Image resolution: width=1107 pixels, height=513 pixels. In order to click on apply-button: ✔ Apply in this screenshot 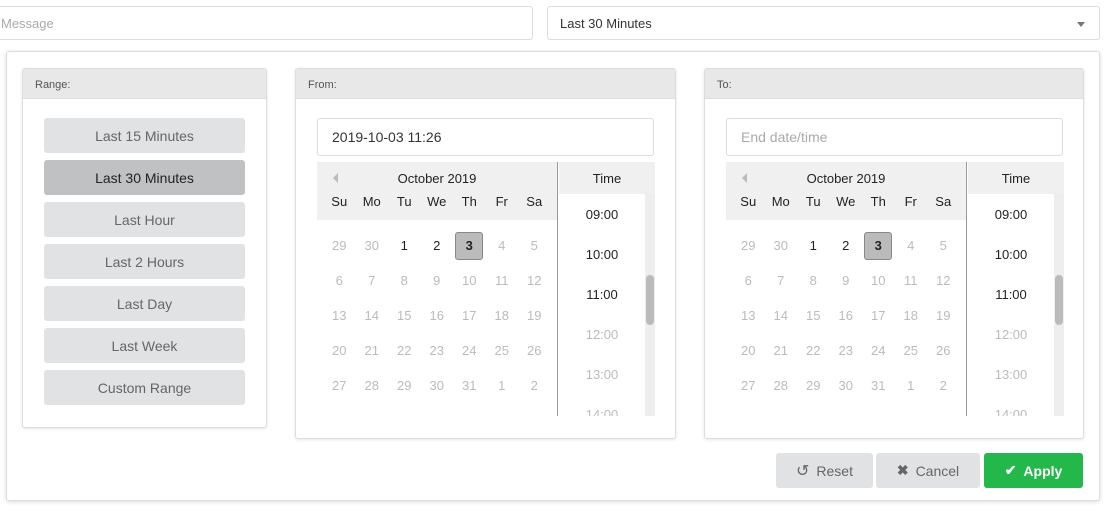, I will do `click(1033, 470)`.